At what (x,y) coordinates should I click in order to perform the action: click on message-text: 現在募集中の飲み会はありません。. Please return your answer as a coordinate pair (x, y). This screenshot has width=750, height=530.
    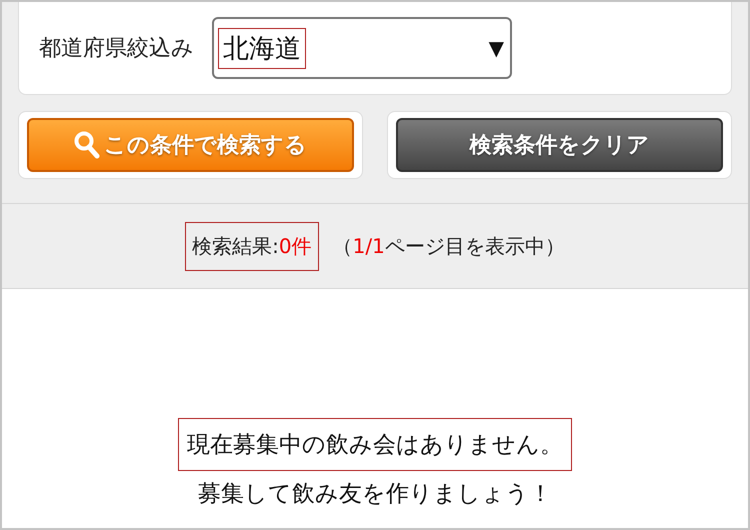
    Looking at the image, I should click on (375, 444).